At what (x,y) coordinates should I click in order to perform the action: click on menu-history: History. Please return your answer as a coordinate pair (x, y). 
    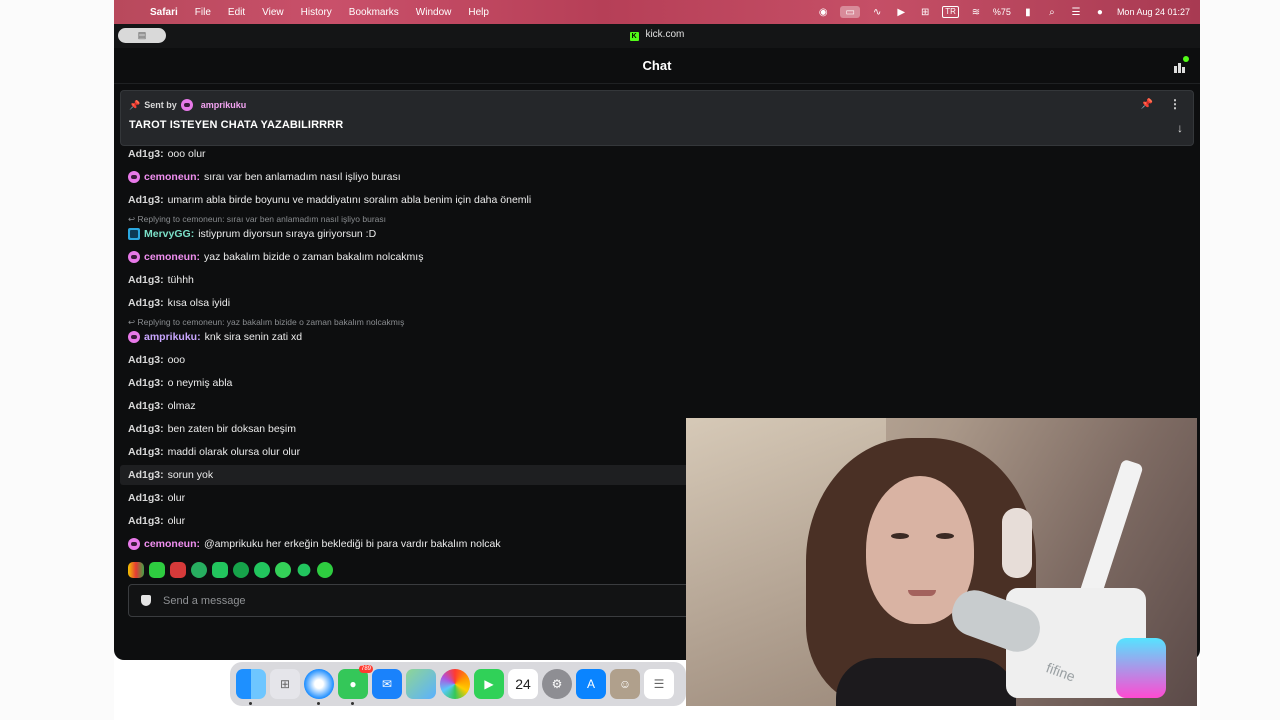
    Looking at the image, I should click on (316, 12).